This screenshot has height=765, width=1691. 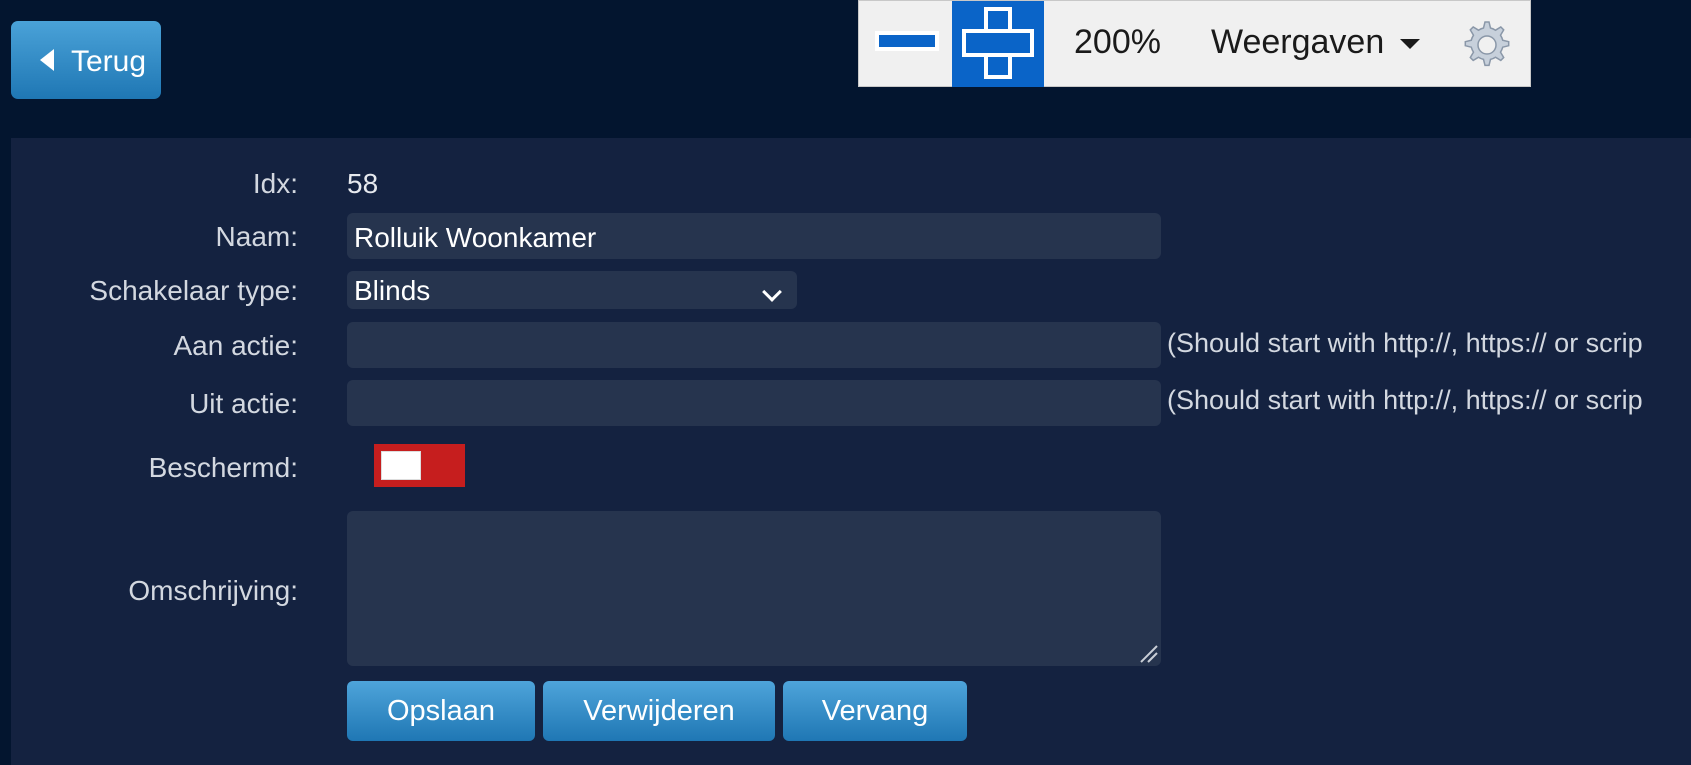 I want to click on switch-type-select: Blinds, so click(x=572, y=290).